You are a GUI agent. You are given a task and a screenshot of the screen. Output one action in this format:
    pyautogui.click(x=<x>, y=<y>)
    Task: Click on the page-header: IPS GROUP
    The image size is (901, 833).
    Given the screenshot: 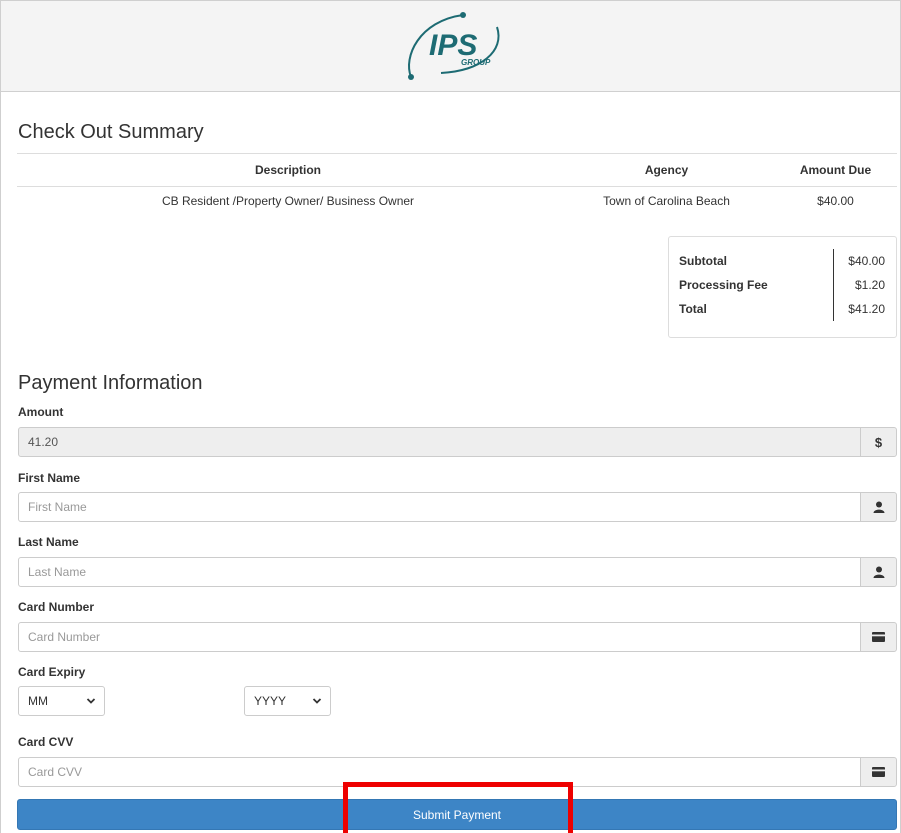 What is the action you would take?
    pyautogui.click(x=450, y=46)
    